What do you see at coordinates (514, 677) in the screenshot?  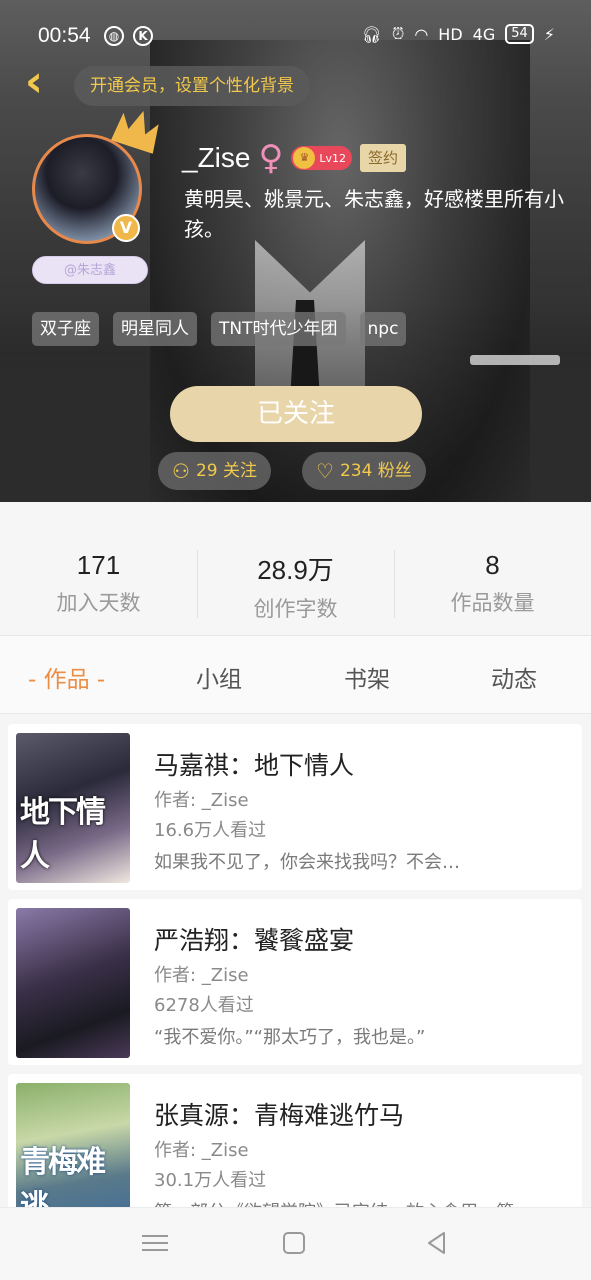 I see `tab-activity: 动态` at bounding box center [514, 677].